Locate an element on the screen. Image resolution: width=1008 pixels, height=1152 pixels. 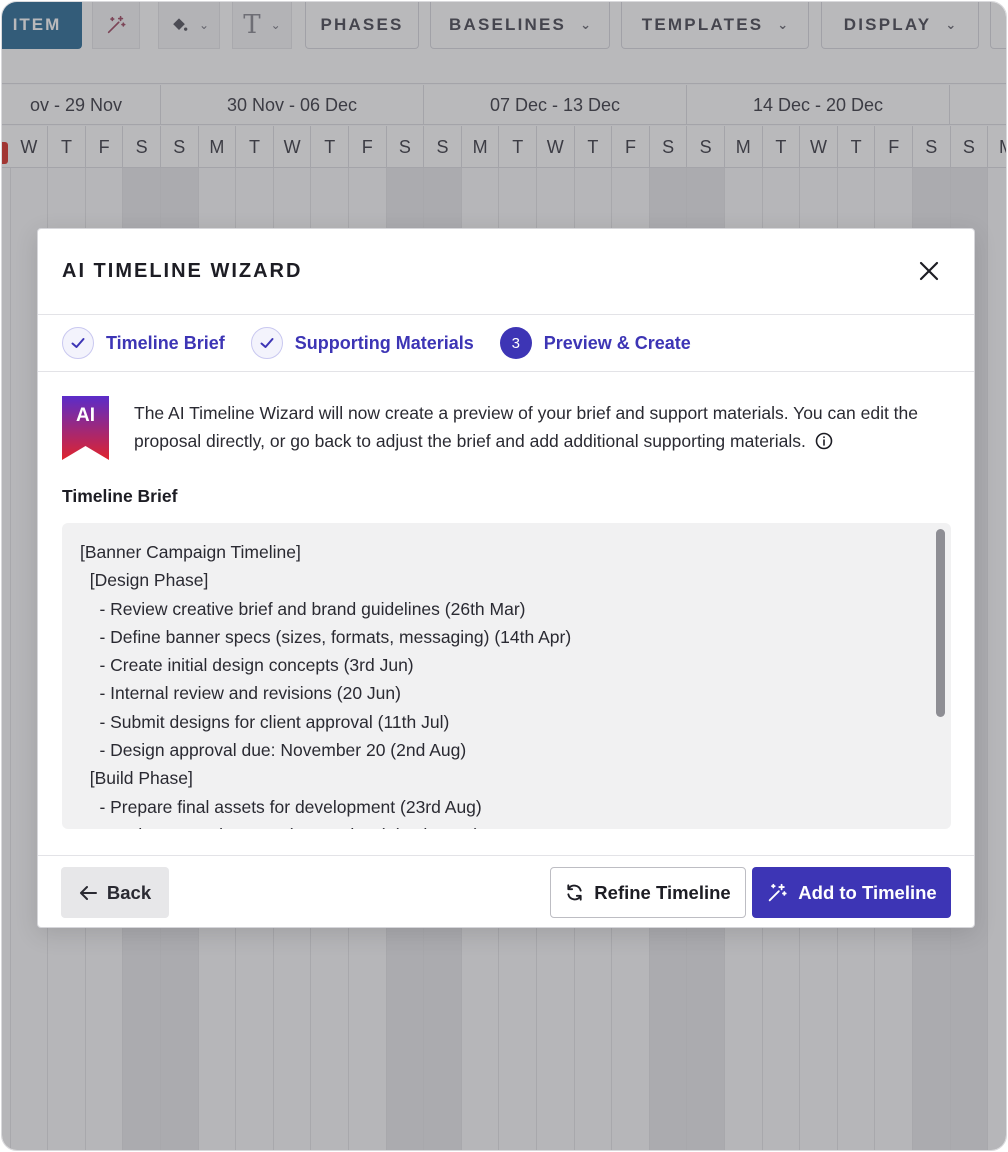
step-timeline-brief: Timeline Brief is located at coordinates (143, 343).